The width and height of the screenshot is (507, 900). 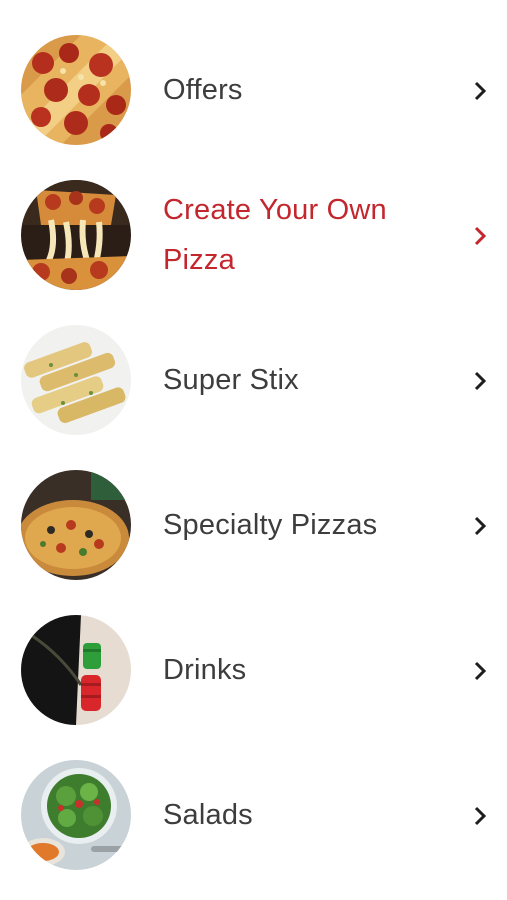 What do you see at coordinates (76, 525) in the screenshot?
I see `specialty-pizza-image` at bounding box center [76, 525].